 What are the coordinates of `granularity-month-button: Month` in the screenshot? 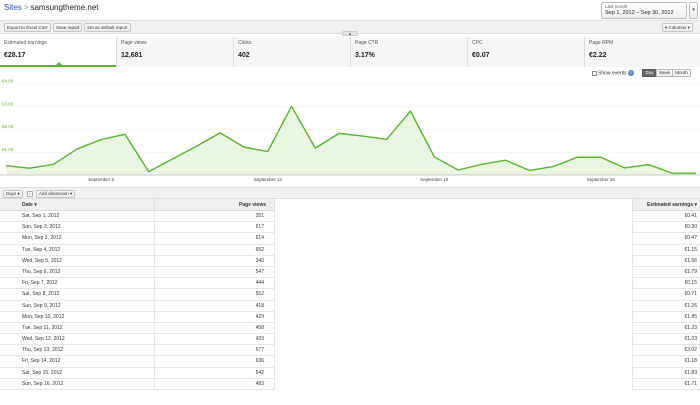 It's located at (681, 73).